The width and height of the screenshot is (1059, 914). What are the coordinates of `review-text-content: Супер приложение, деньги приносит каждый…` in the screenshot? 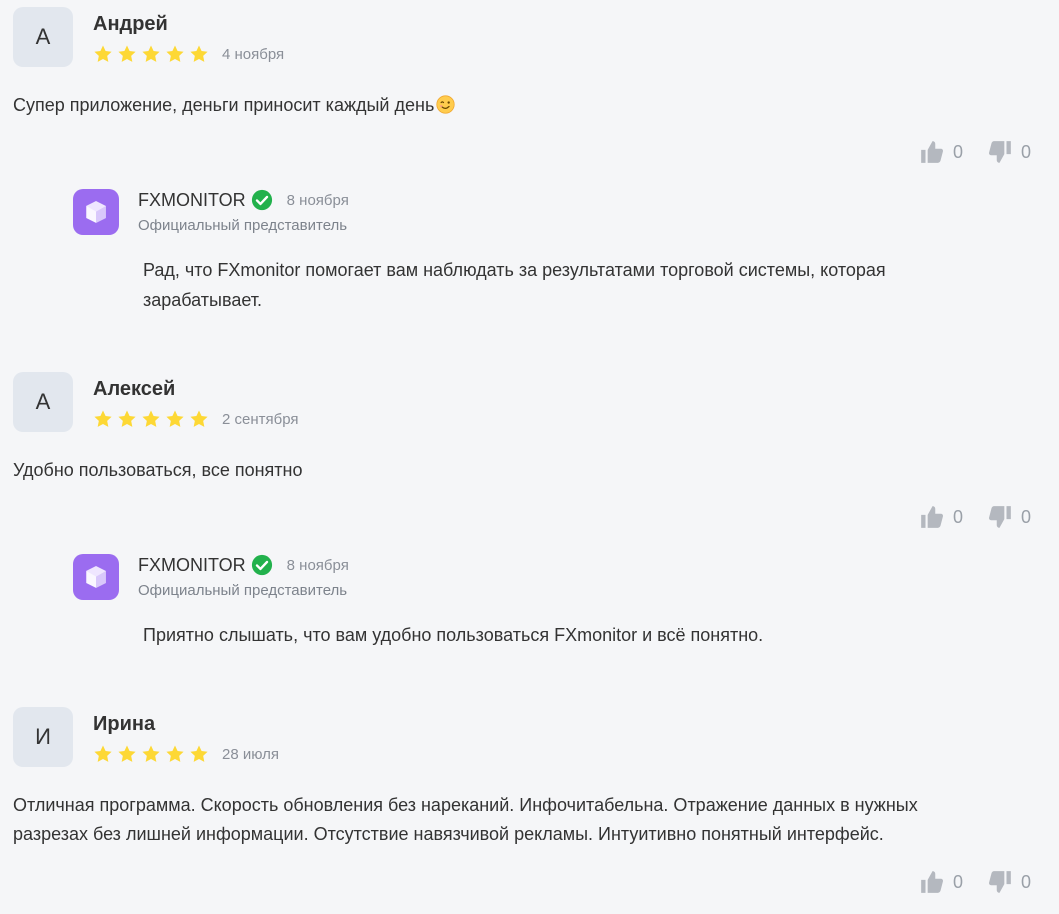 It's located at (224, 105).